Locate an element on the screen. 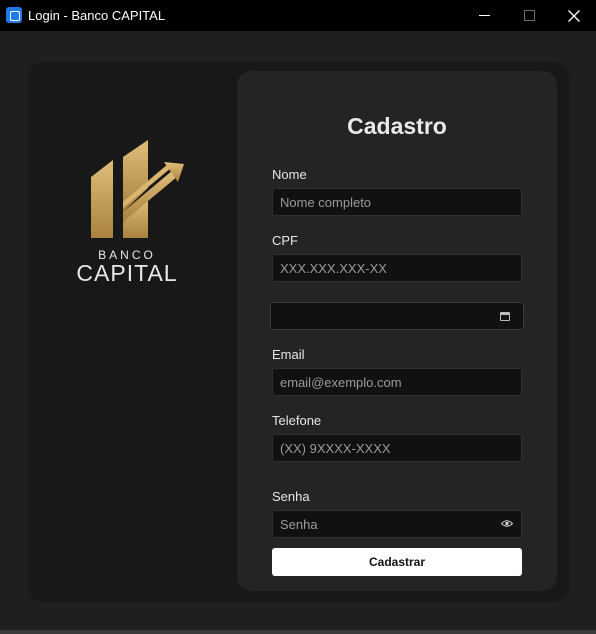  close-button is located at coordinates (573, 15).